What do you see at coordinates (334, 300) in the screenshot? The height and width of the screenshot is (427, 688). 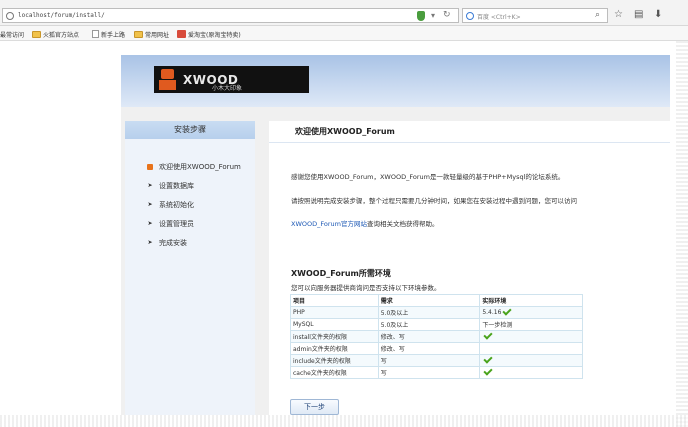 I see `col-header-item: 项目` at bounding box center [334, 300].